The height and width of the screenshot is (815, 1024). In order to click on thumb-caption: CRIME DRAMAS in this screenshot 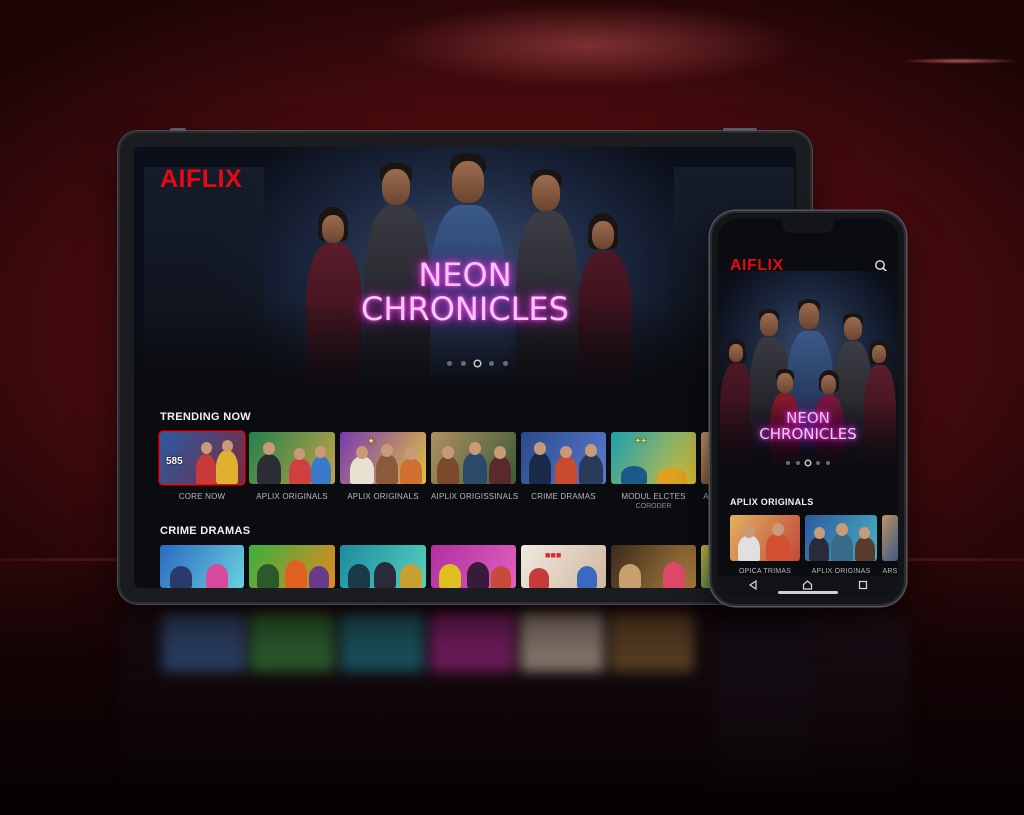, I will do `click(563, 496)`.